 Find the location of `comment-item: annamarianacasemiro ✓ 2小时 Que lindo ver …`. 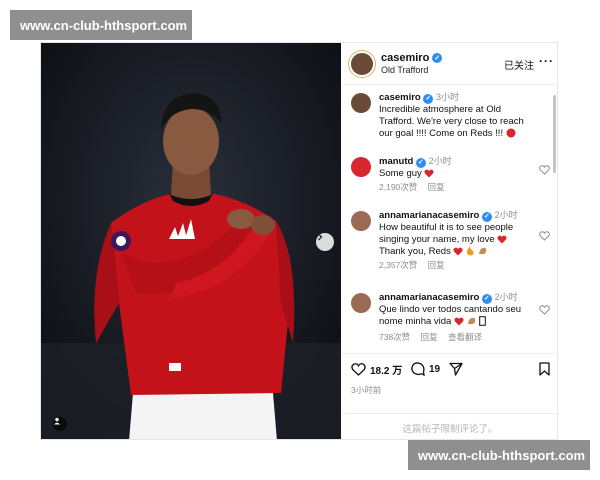

comment-item: annamarianacasemiro ✓ 2小时 Que lindo ver … is located at coordinates (449, 319).